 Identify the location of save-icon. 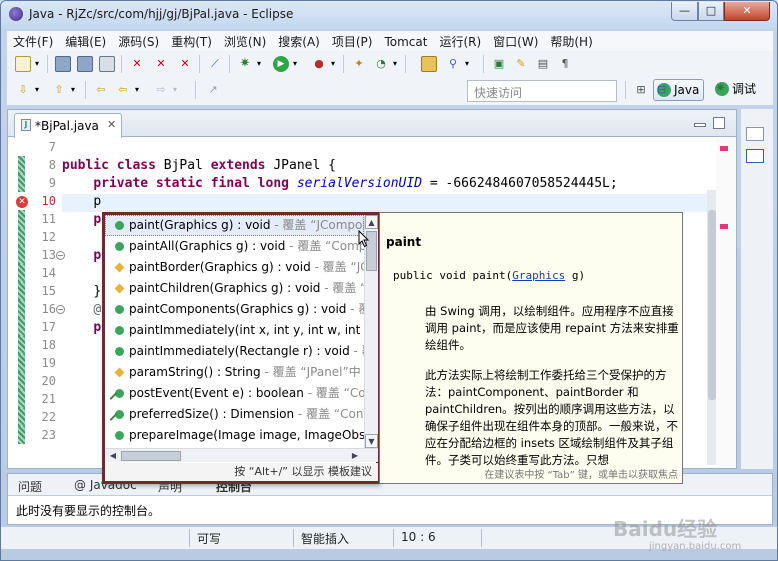
(63, 64).